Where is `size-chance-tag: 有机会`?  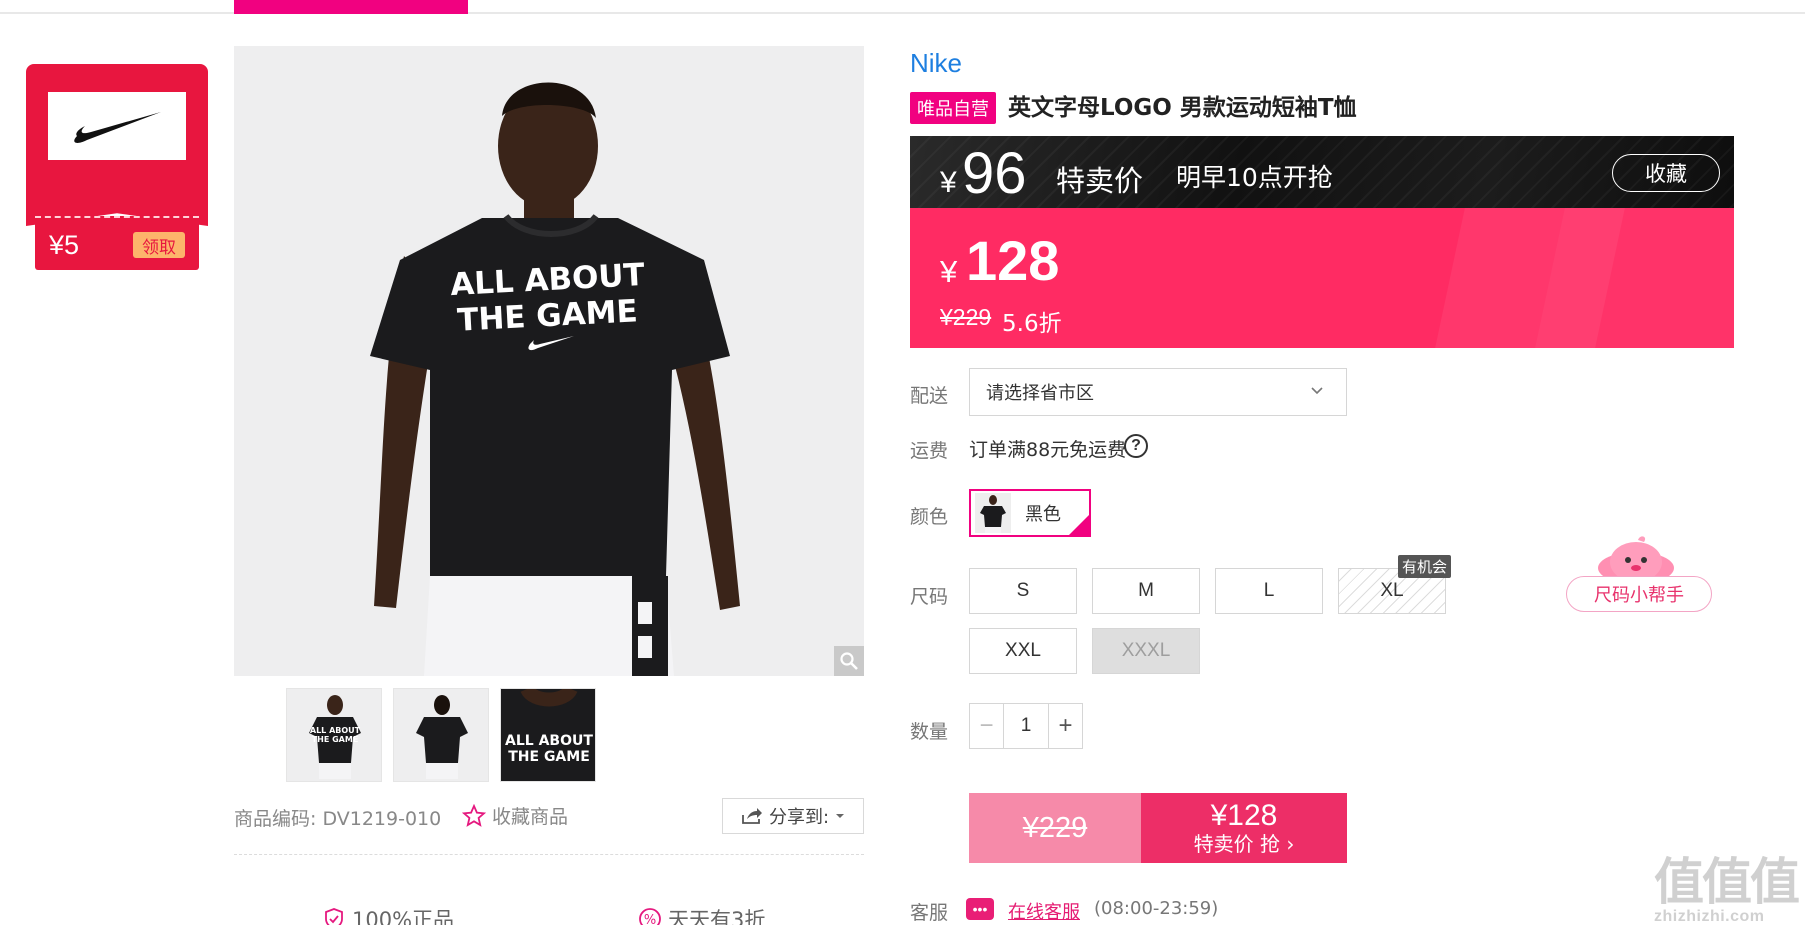
size-chance-tag: 有机会 is located at coordinates (1425, 566).